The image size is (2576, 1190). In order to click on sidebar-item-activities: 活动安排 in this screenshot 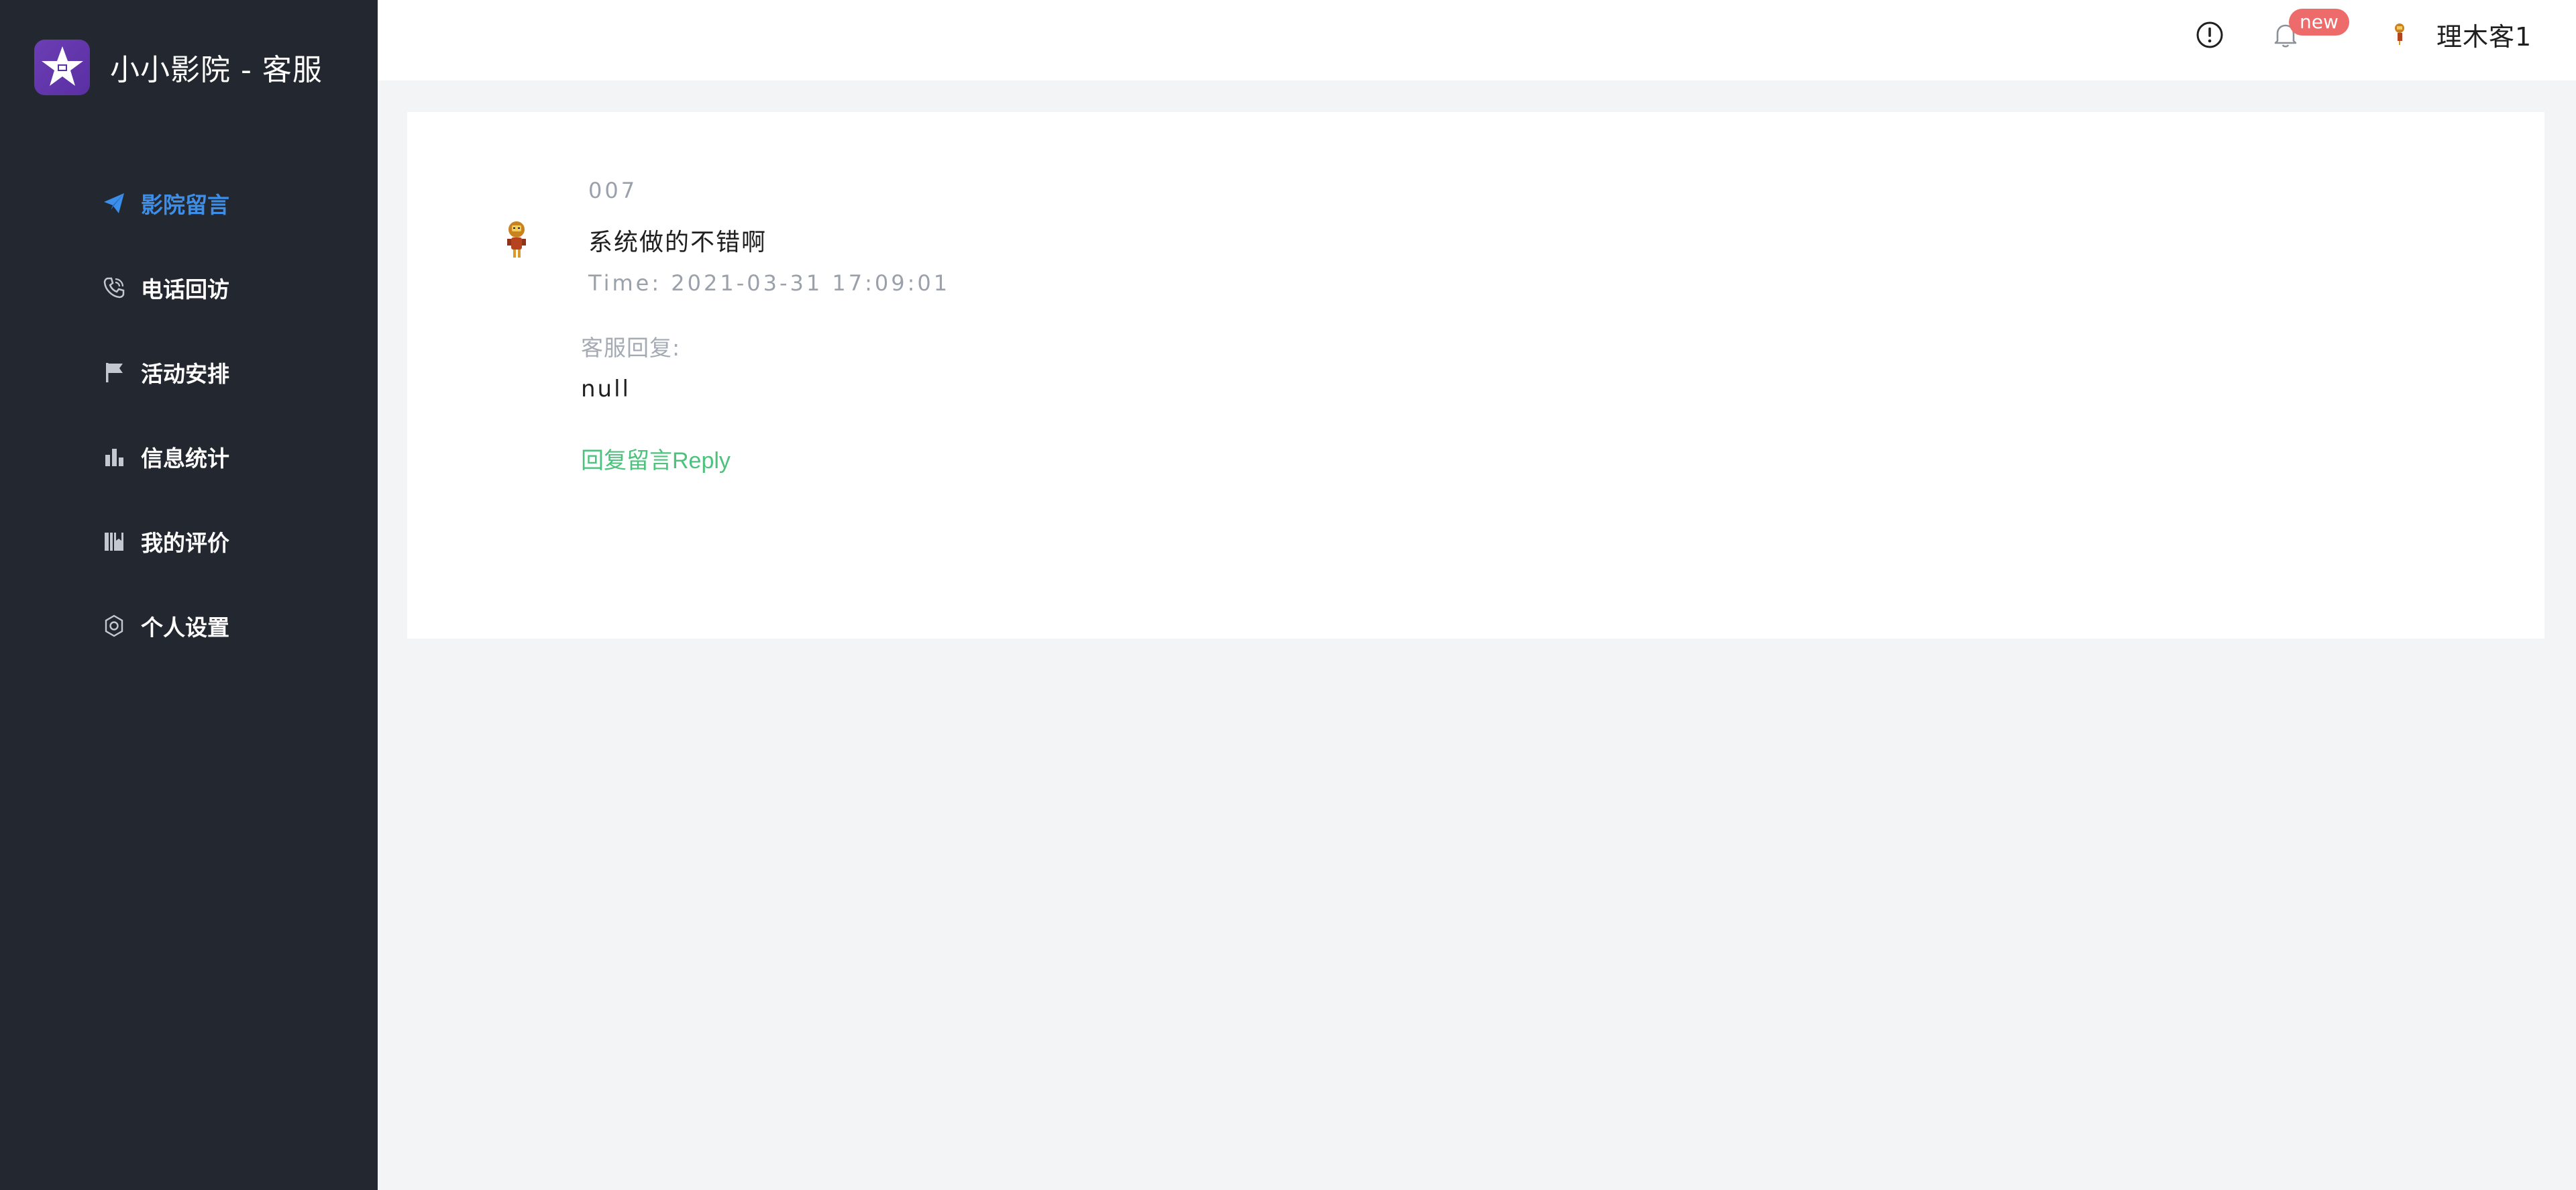, I will do `click(165, 372)`.